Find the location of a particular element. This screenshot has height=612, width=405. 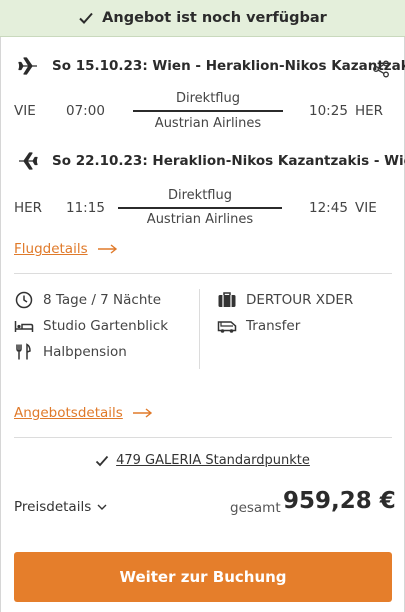

duration-text: 8 Tage / 7 Nächte is located at coordinates (102, 300).